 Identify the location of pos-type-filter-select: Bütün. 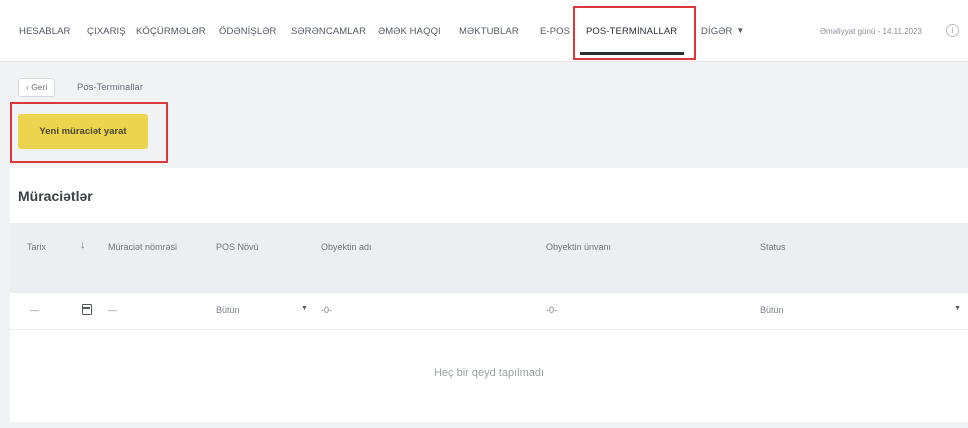
(228, 310).